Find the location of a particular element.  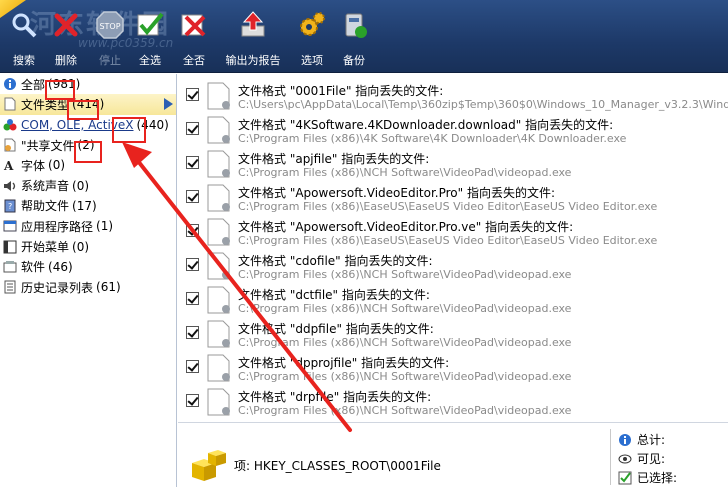

sidebar-item-app-paths: 应用程序路径 (1) is located at coordinates (88, 226).